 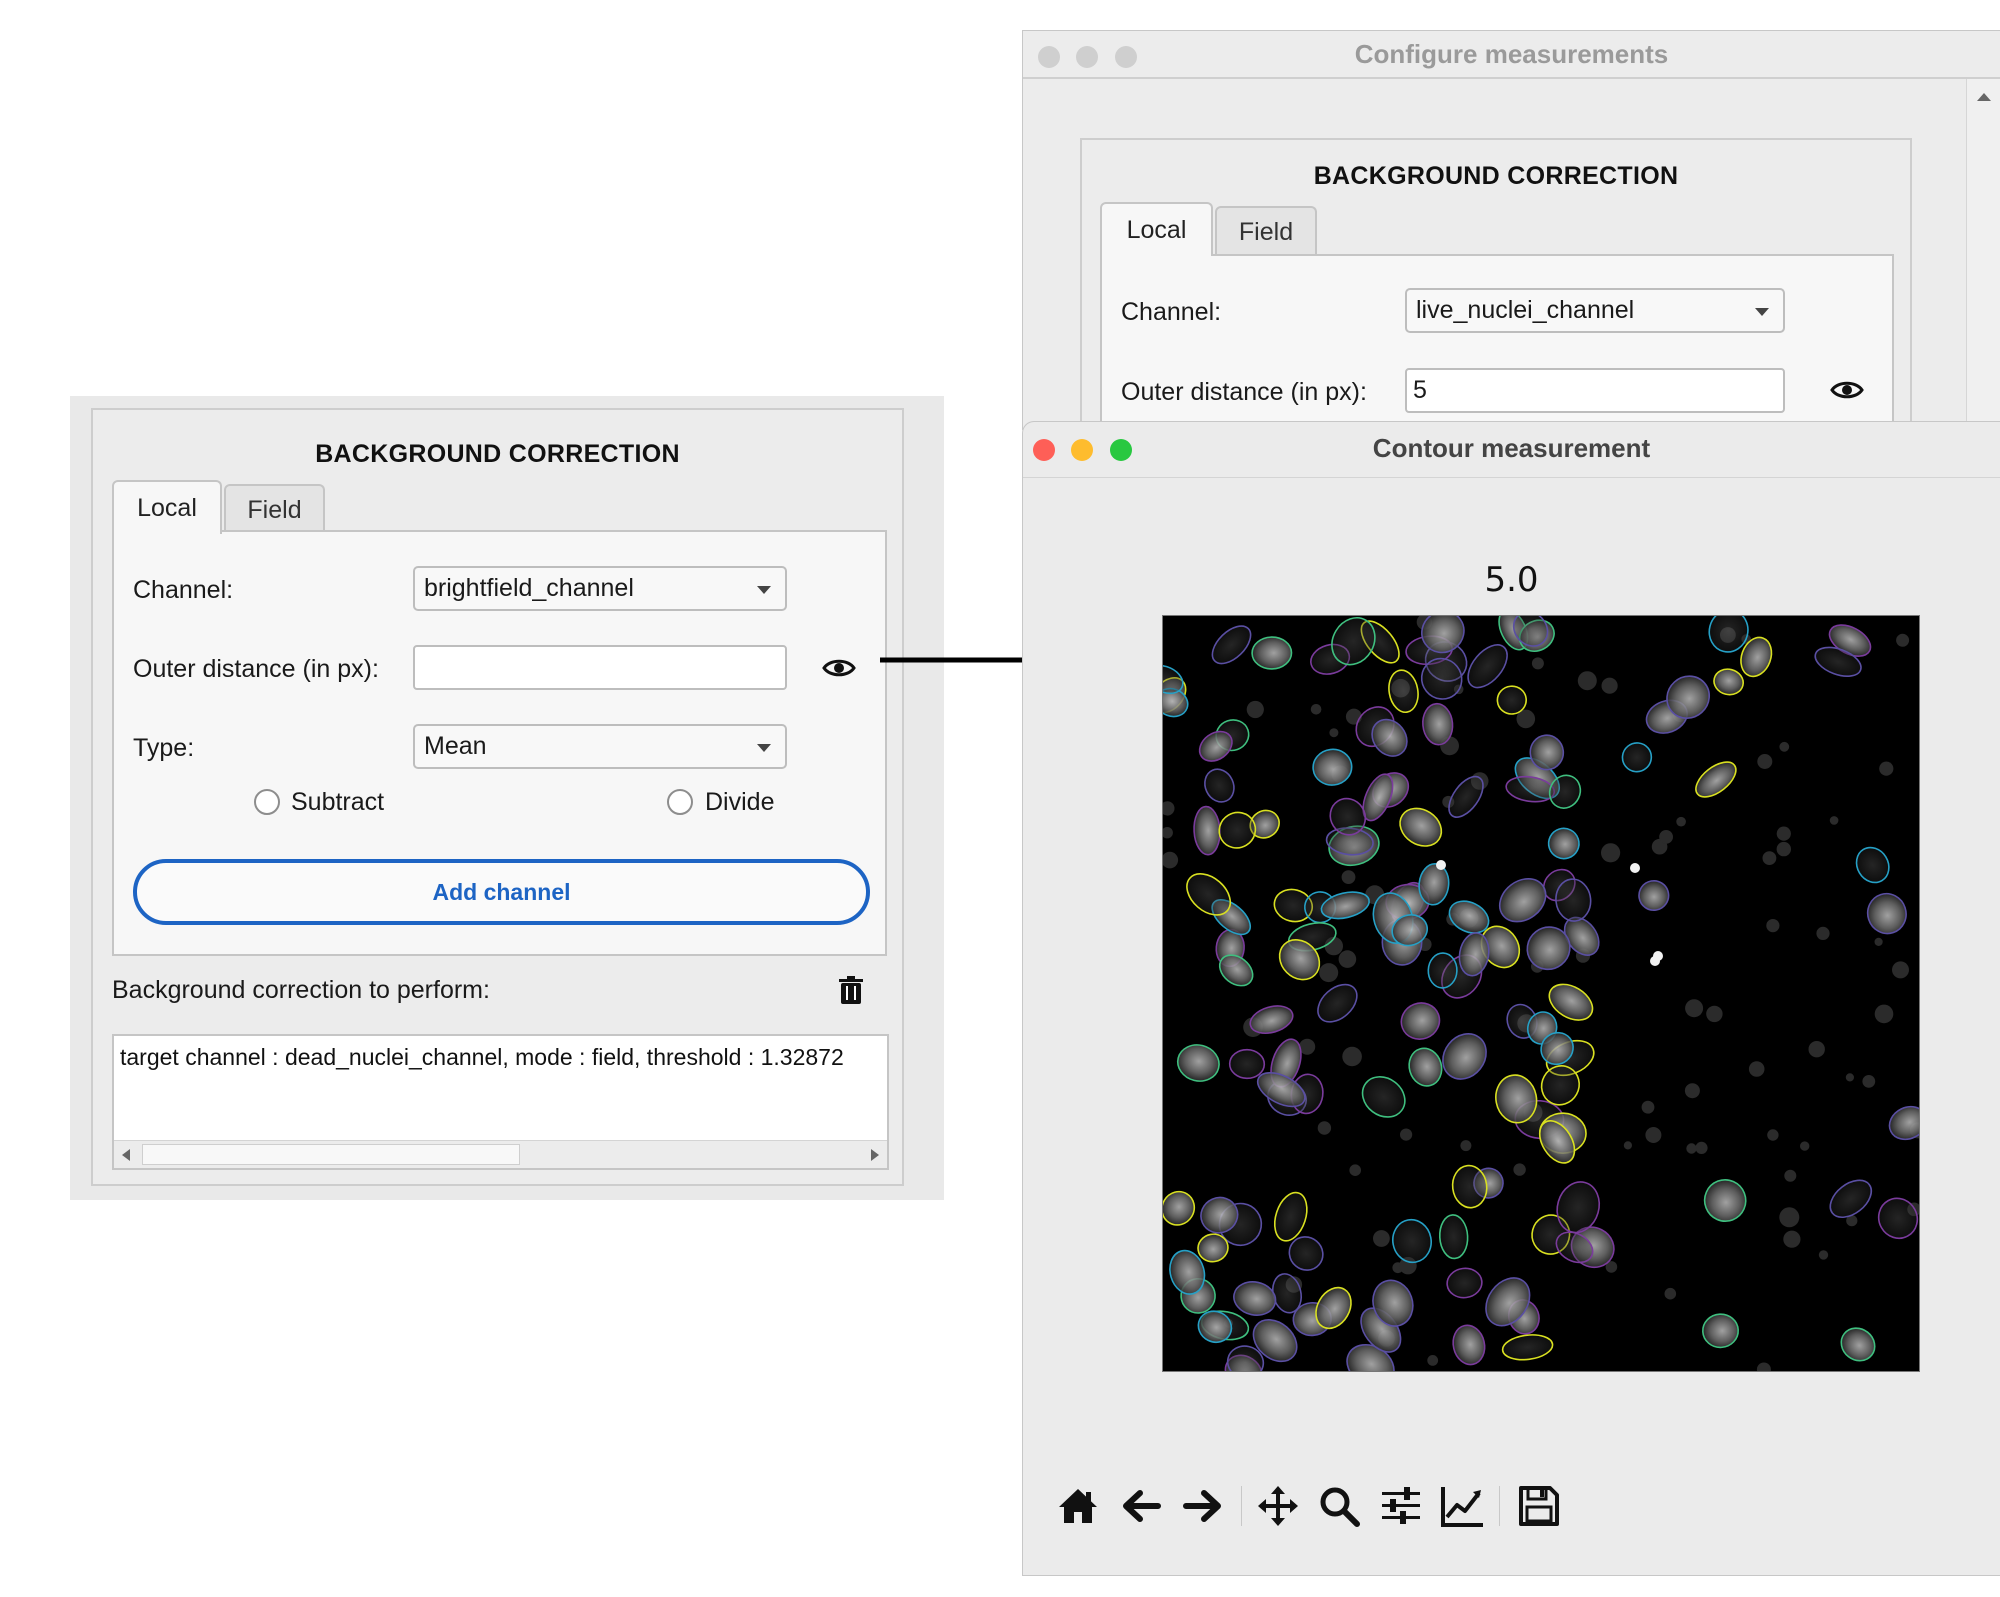 What do you see at coordinates (301, 990) in the screenshot?
I see `list-title: Background correction to perform:` at bounding box center [301, 990].